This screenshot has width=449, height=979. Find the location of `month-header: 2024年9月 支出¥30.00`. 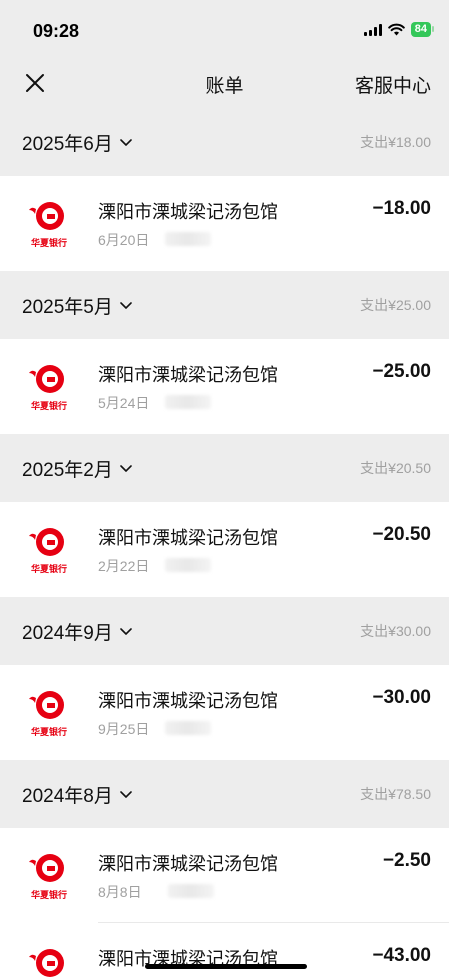

month-header: 2024年9月 支出¥30.00 is located at coordinates (224, 631).